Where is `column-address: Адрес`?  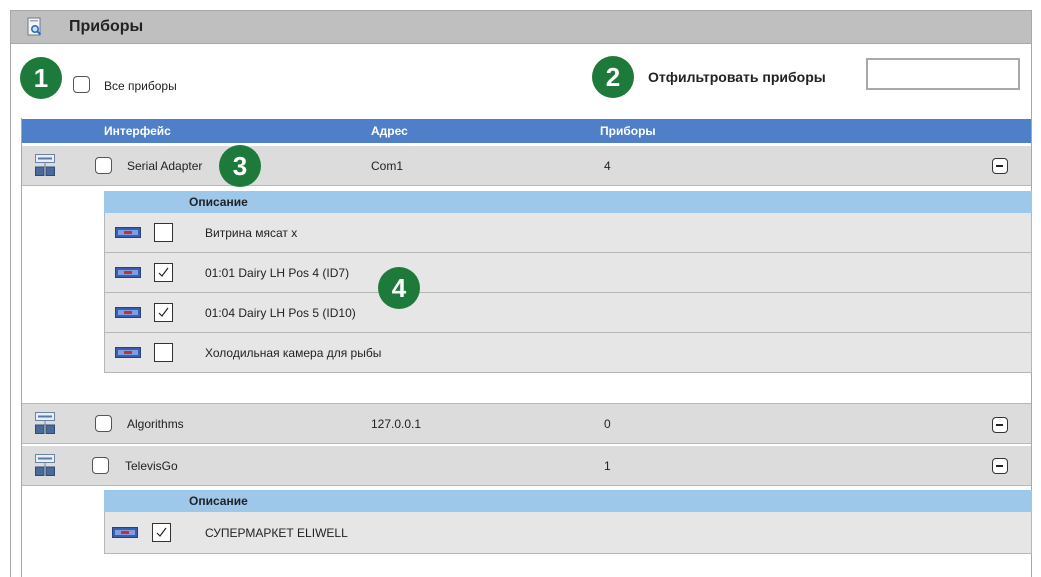 column-address: Адрес is located at coordinates (389, 131).